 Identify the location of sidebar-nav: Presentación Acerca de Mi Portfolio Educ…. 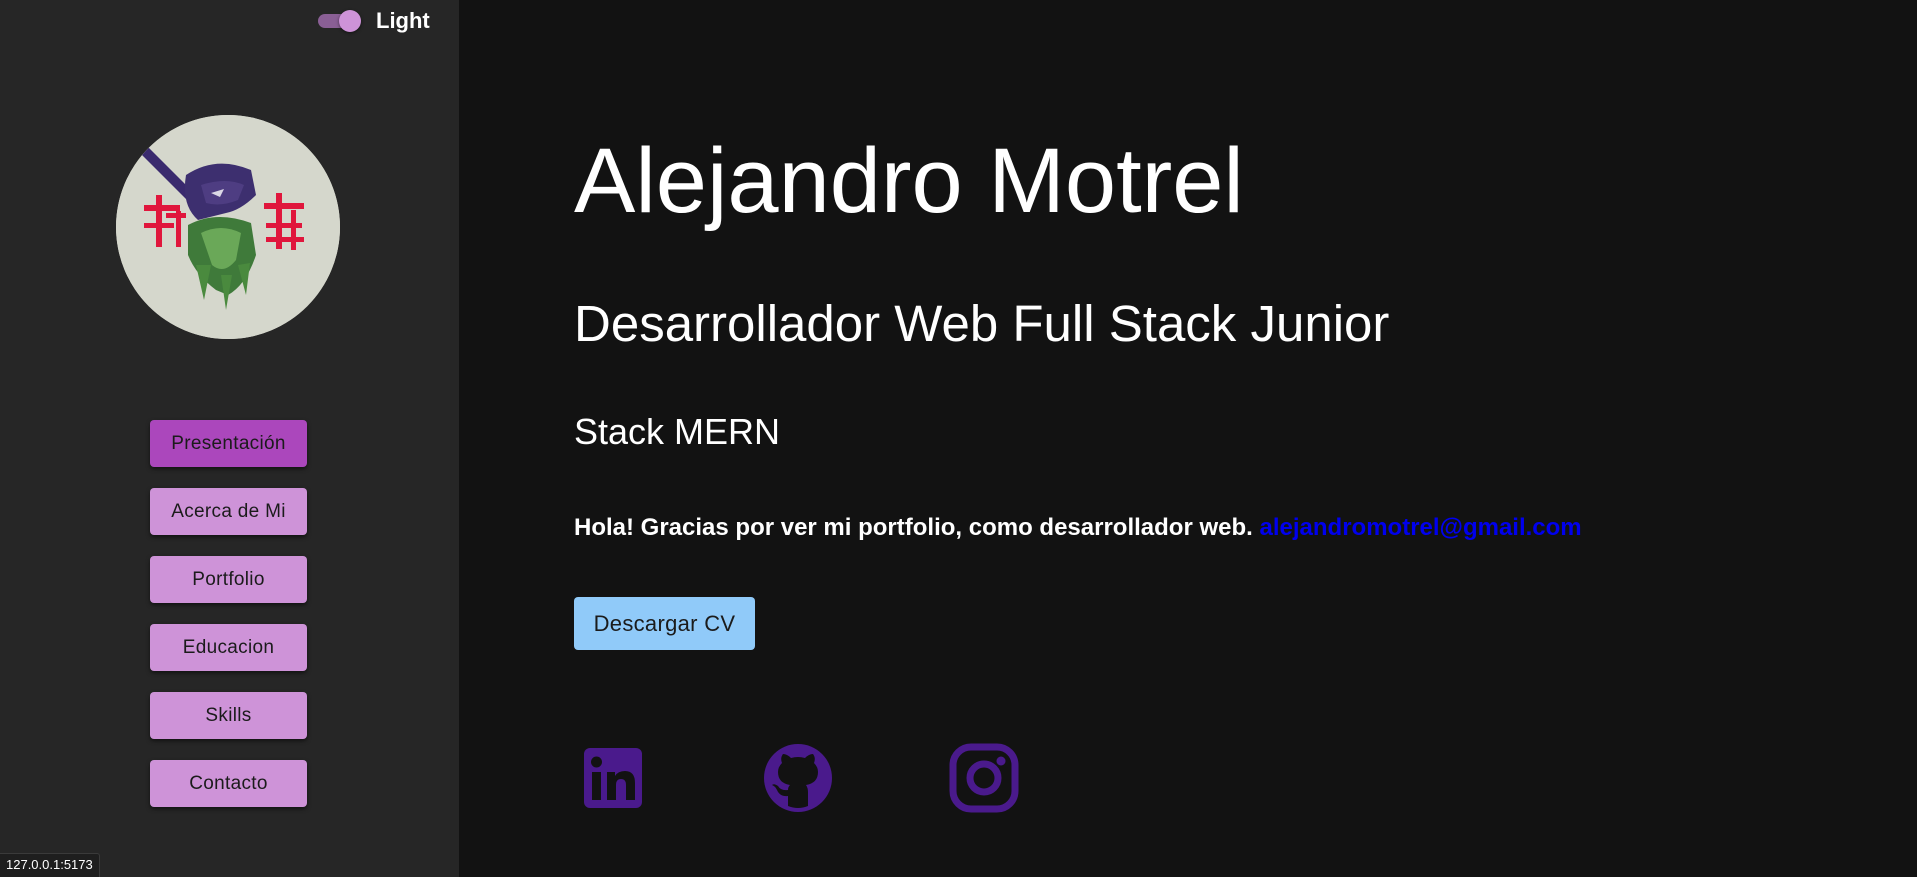
(228, 624).